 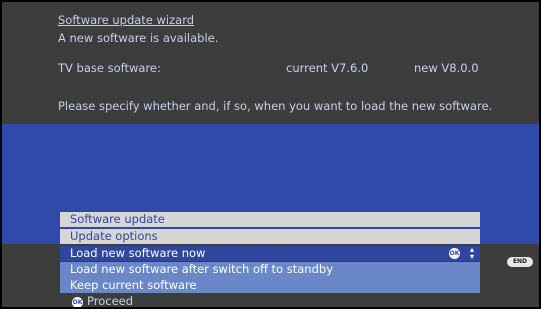 I want to click on option-label: Keep current software, so click(x=133, y=285).